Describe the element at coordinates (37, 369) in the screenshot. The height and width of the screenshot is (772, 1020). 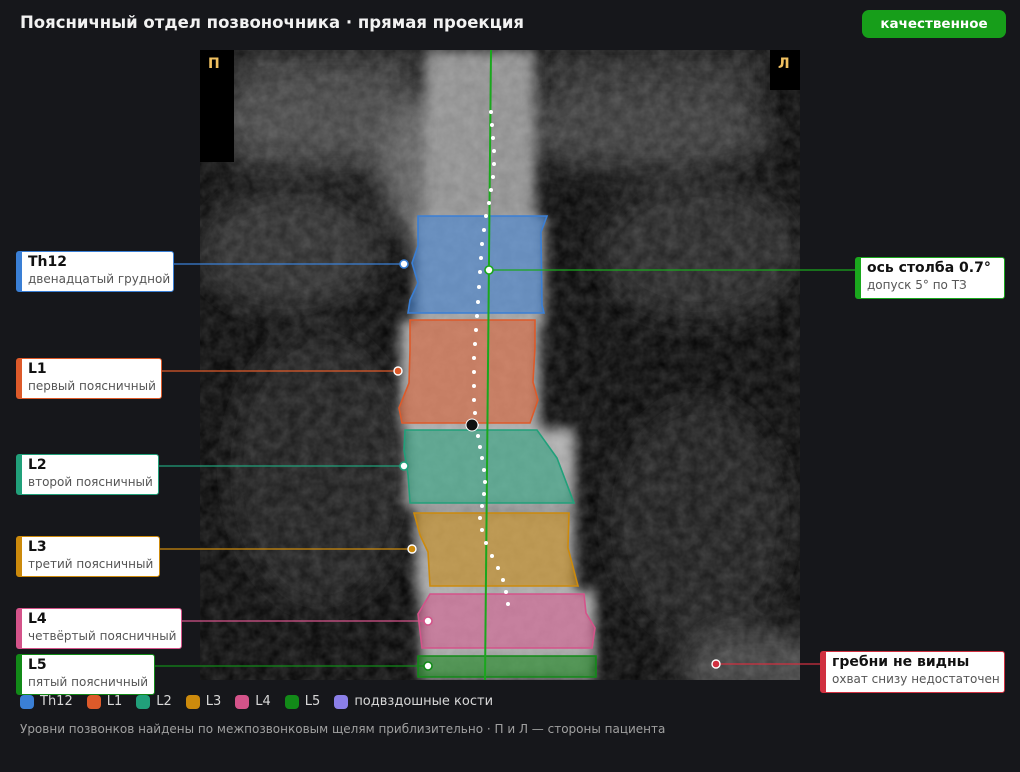
I see `callout-l1-name: L1` at that location.